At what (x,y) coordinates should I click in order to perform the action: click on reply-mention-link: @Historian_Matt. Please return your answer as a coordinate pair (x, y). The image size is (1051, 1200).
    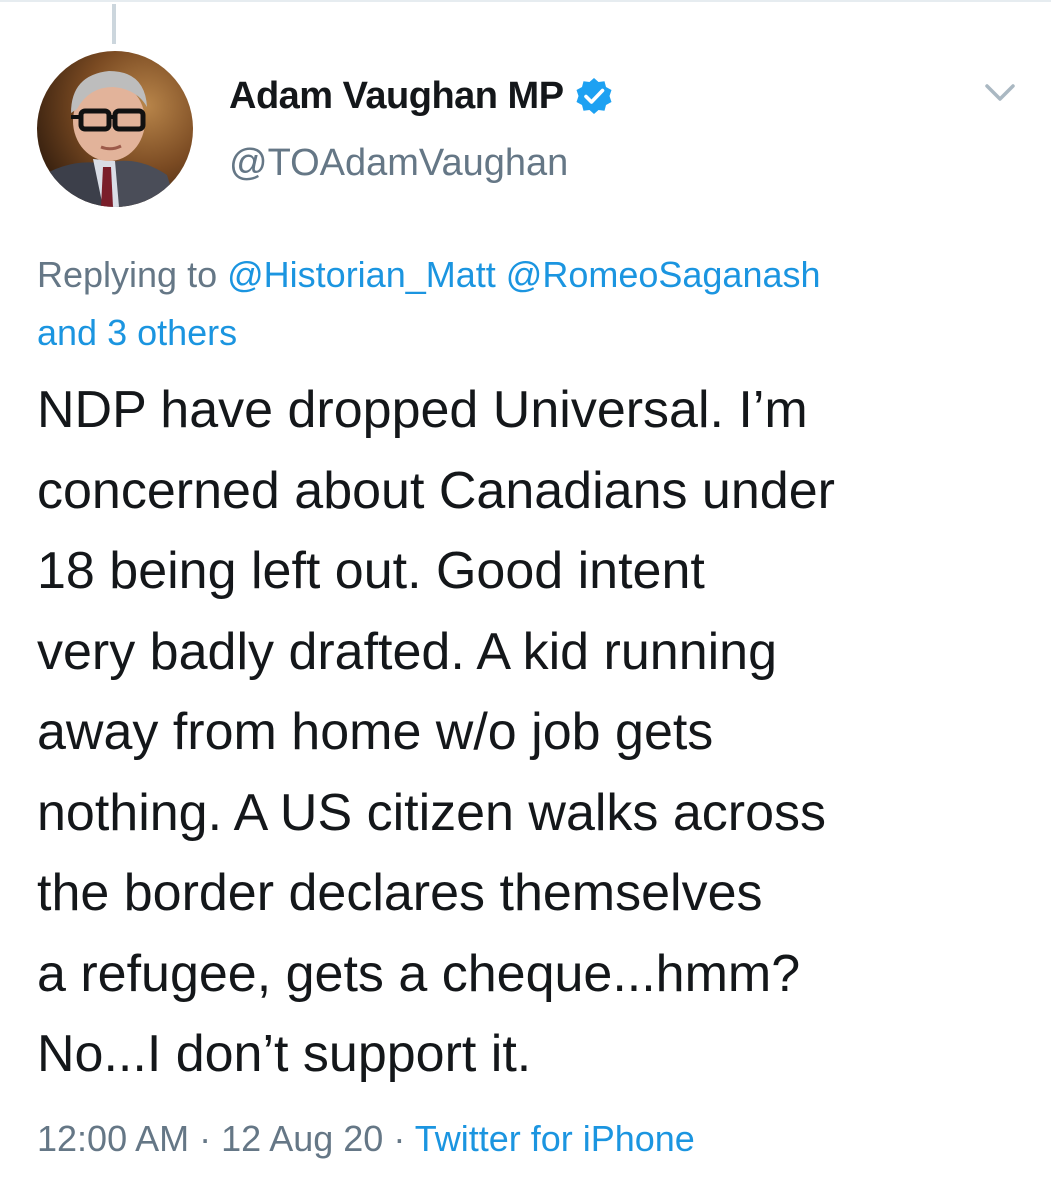
    Looking at the image, I should click on (361, 274).